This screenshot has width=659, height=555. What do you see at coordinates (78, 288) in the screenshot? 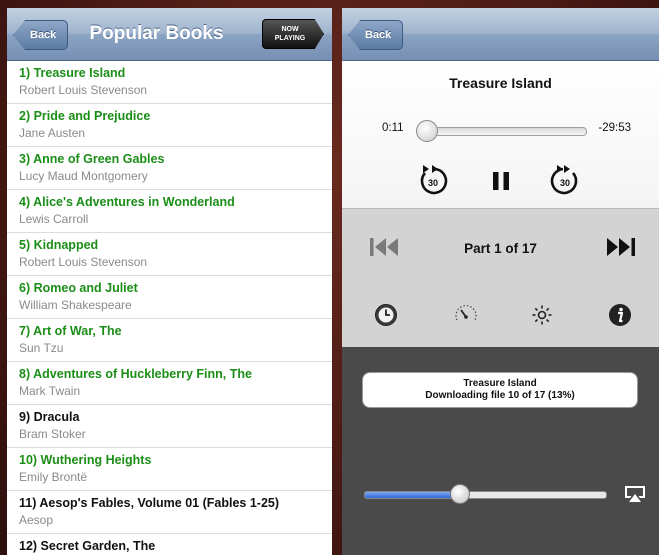
I see `book-title: 6) Romeo and Juliet` at bounding box center [78, 288].